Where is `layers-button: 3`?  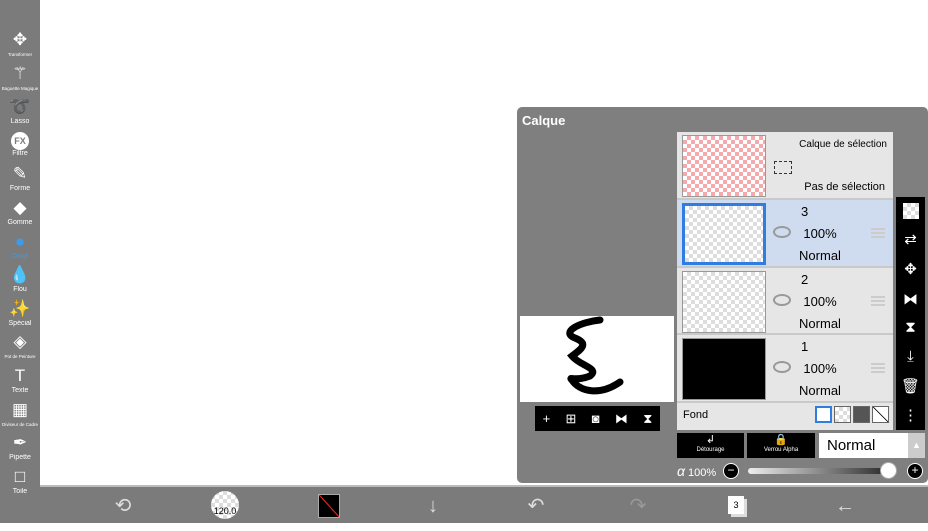 layers-button: 3 is located at coordinates (736, 505).